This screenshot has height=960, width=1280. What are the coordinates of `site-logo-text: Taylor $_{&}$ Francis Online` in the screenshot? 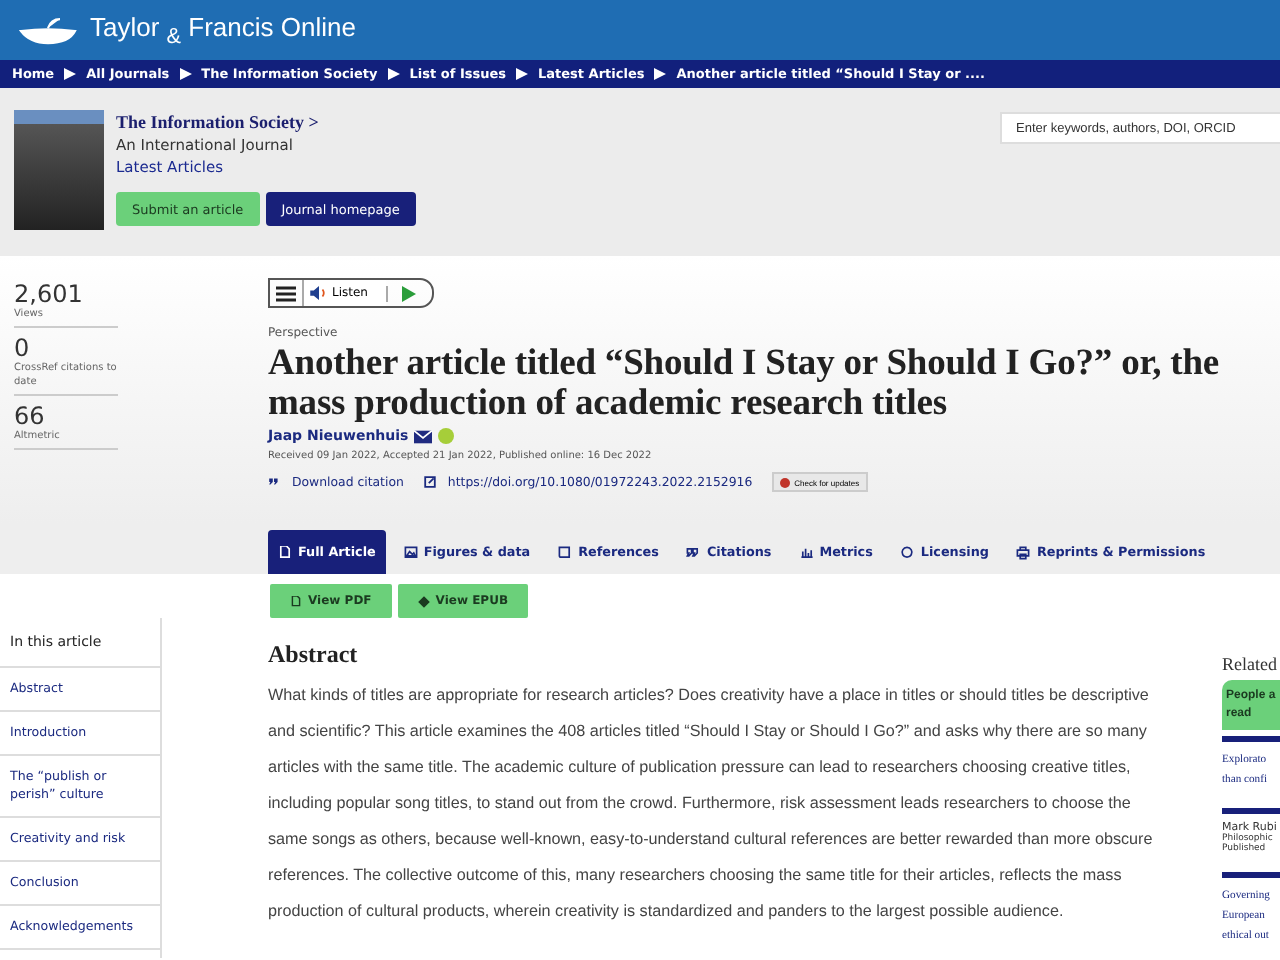 It's located at (223, 30).